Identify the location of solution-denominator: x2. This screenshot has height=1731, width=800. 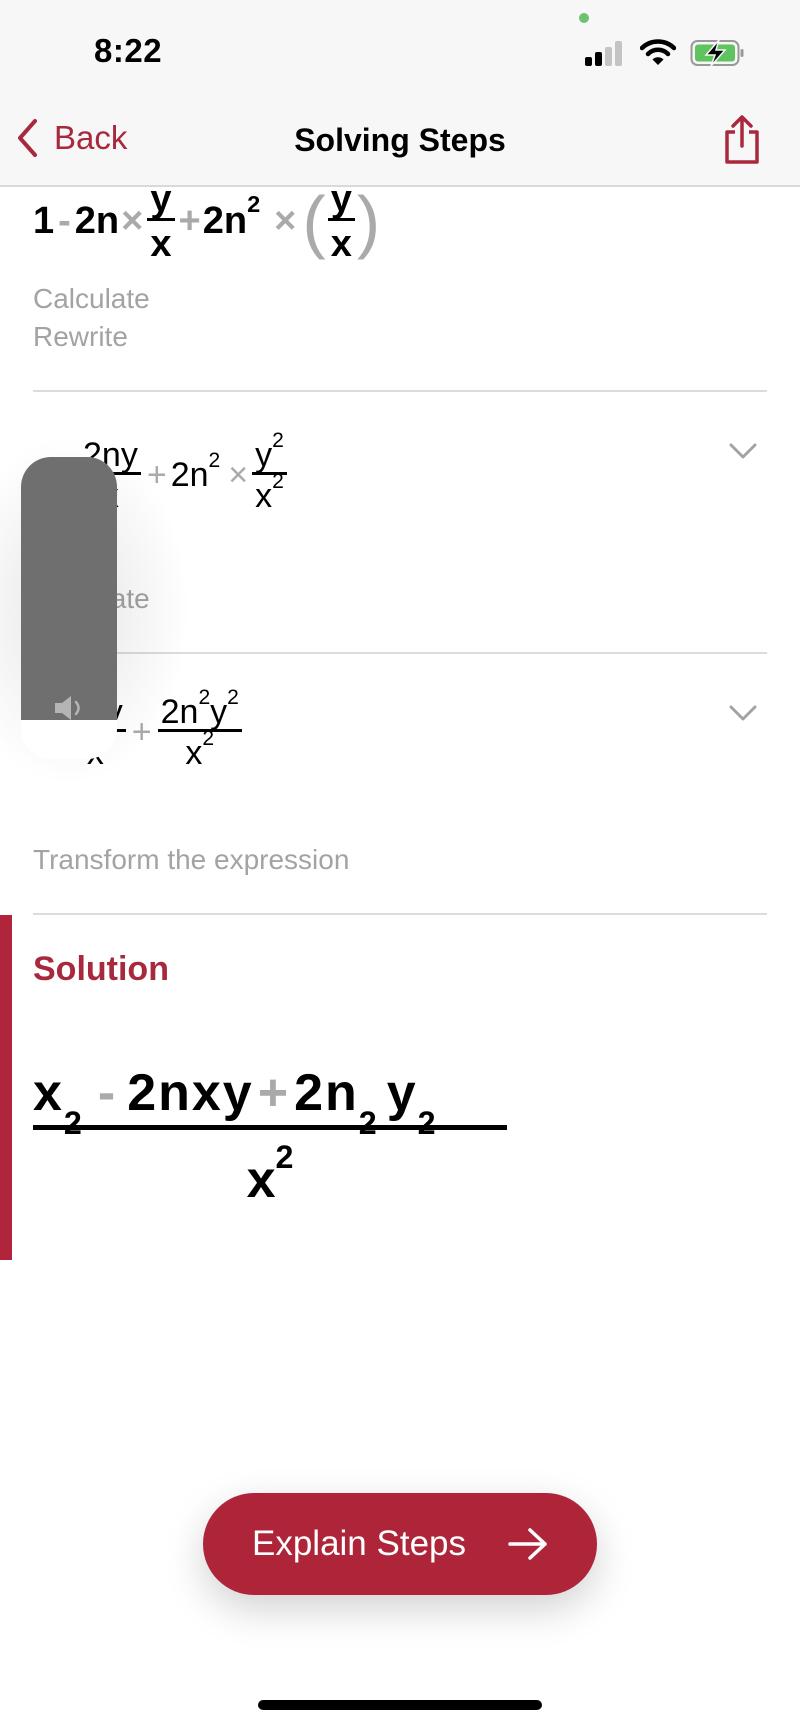
(270, 1173).